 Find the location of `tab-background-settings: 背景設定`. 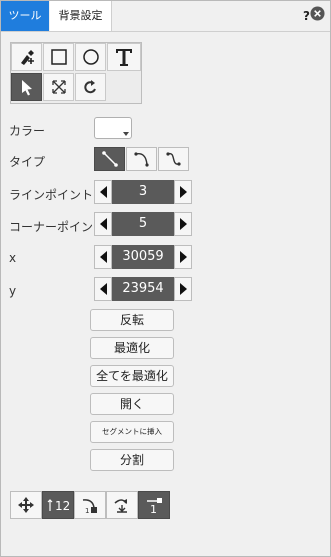

tab-background-settings: 背景設定 is located at coordinates (81, 16).